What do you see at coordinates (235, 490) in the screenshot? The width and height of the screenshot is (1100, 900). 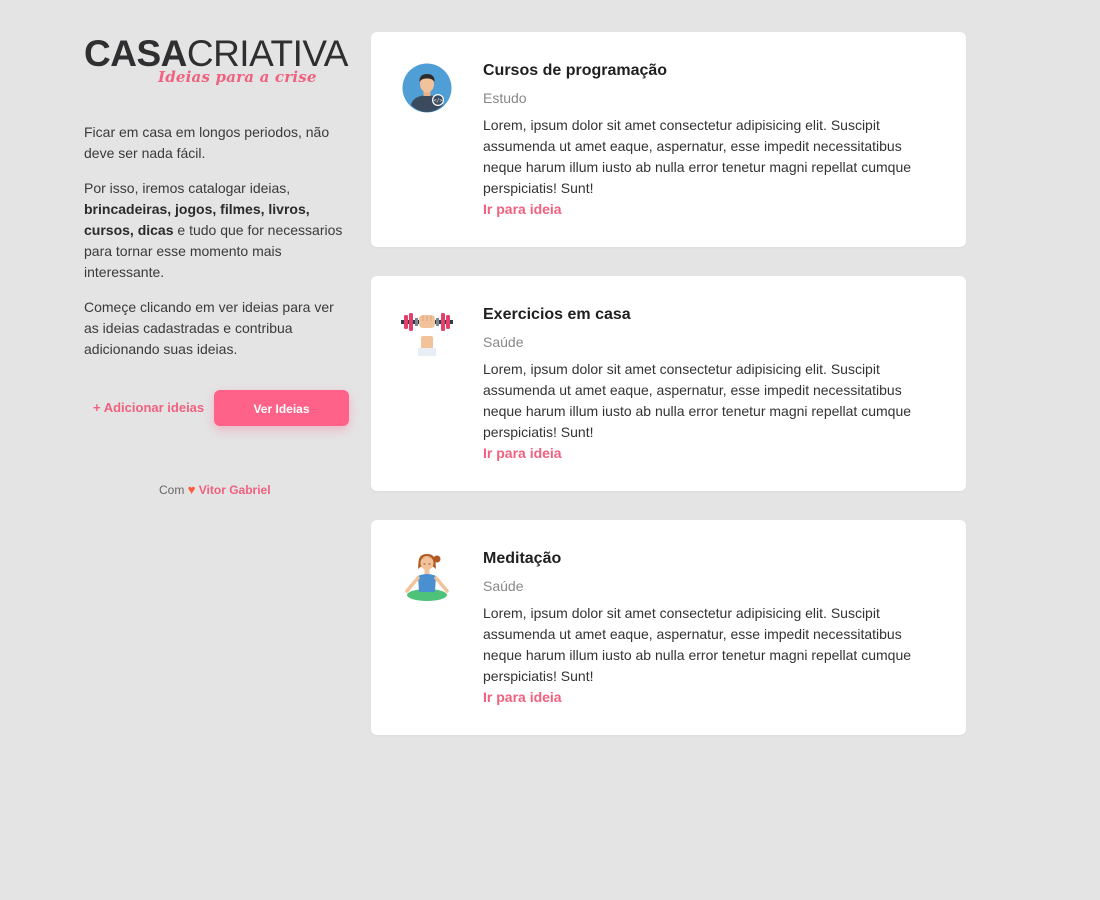 I see `author-link: Vitor Gabriel` at bounding box center [235, 490].